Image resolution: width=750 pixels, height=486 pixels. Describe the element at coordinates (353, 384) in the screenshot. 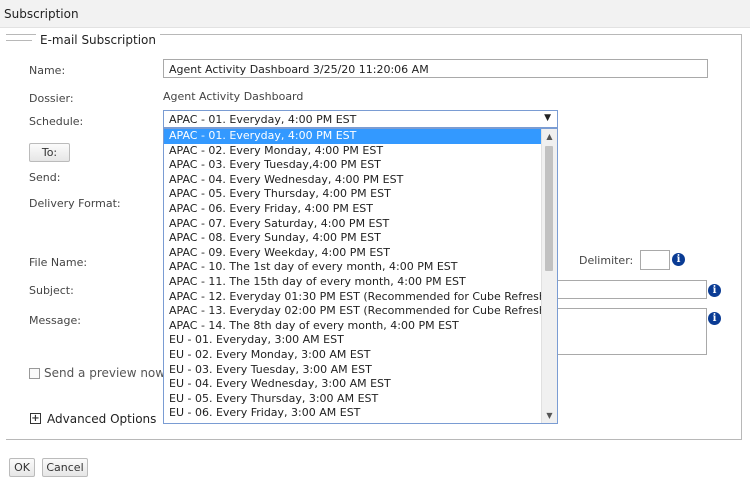

I see `schedule-option: EU - 04. Every Wednesday, 3:00 AM EST` at that location.